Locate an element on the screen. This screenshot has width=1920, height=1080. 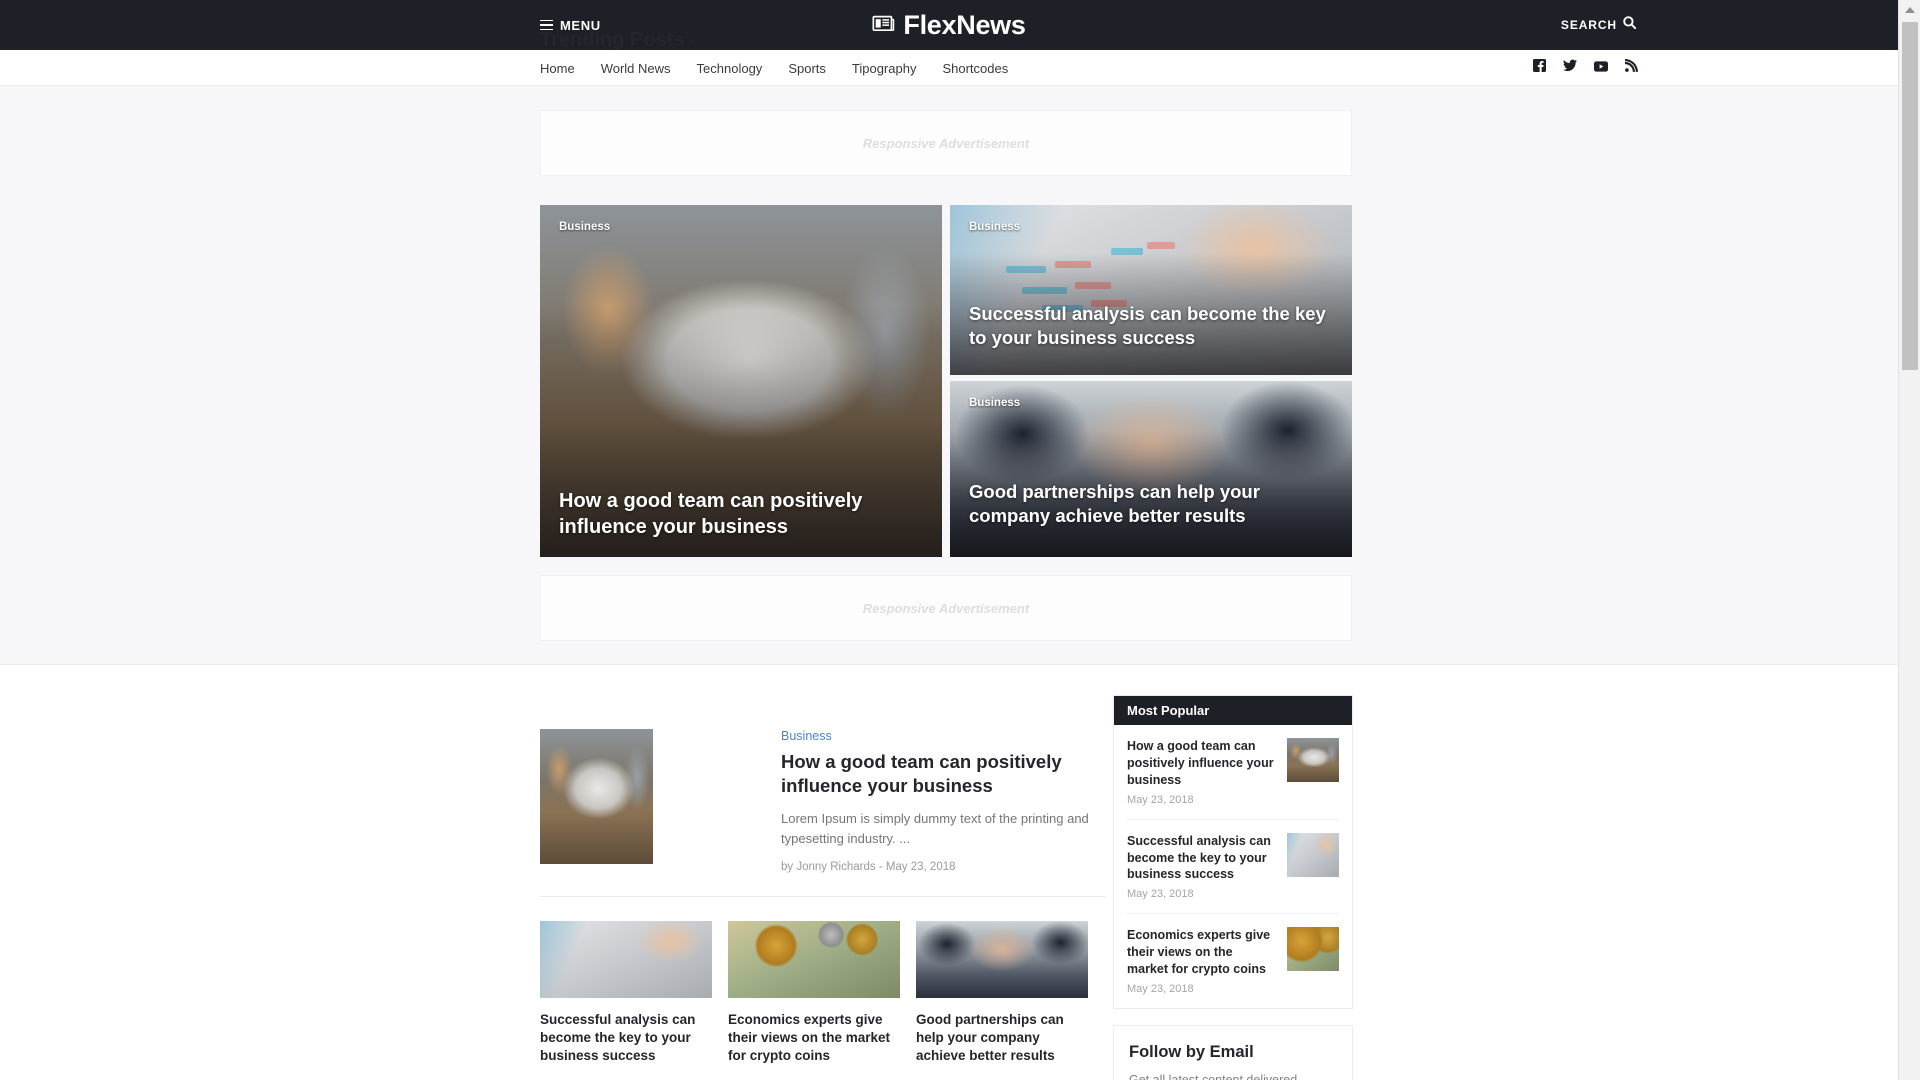
advertisement-bottom: Responsive Advertisement is located at coordinates (946, 608).